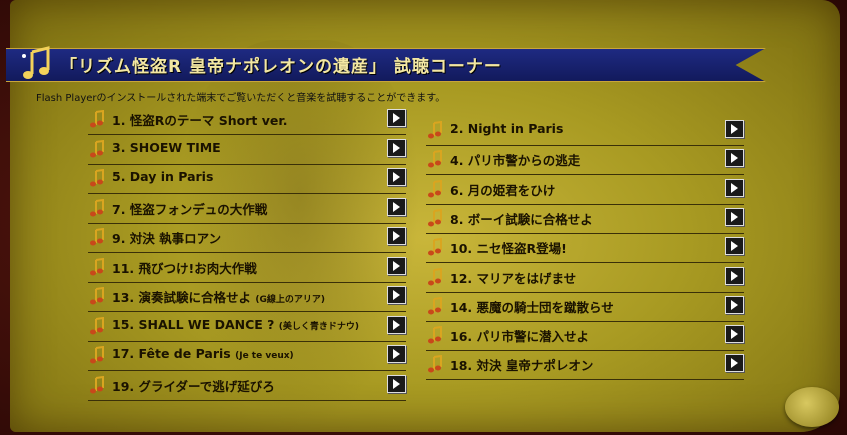  Describe the element at coordinates (585, 131) in the screenshot. I see `track-item: 2. Night in Paris` at that location.